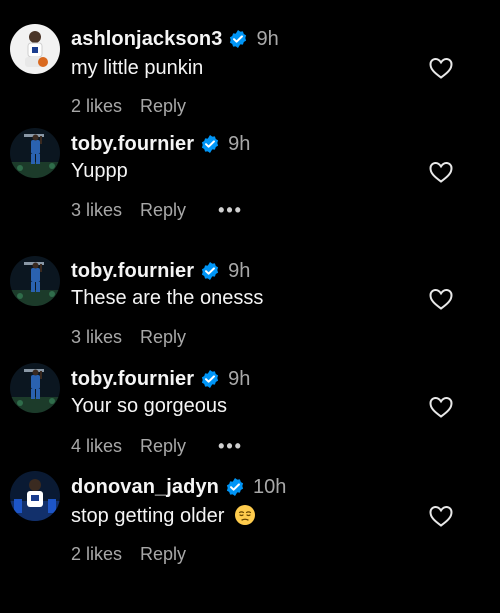  Describe the element at coordinates (245, 515) in the screenshot. I see `pensive-face-icon` at that location.